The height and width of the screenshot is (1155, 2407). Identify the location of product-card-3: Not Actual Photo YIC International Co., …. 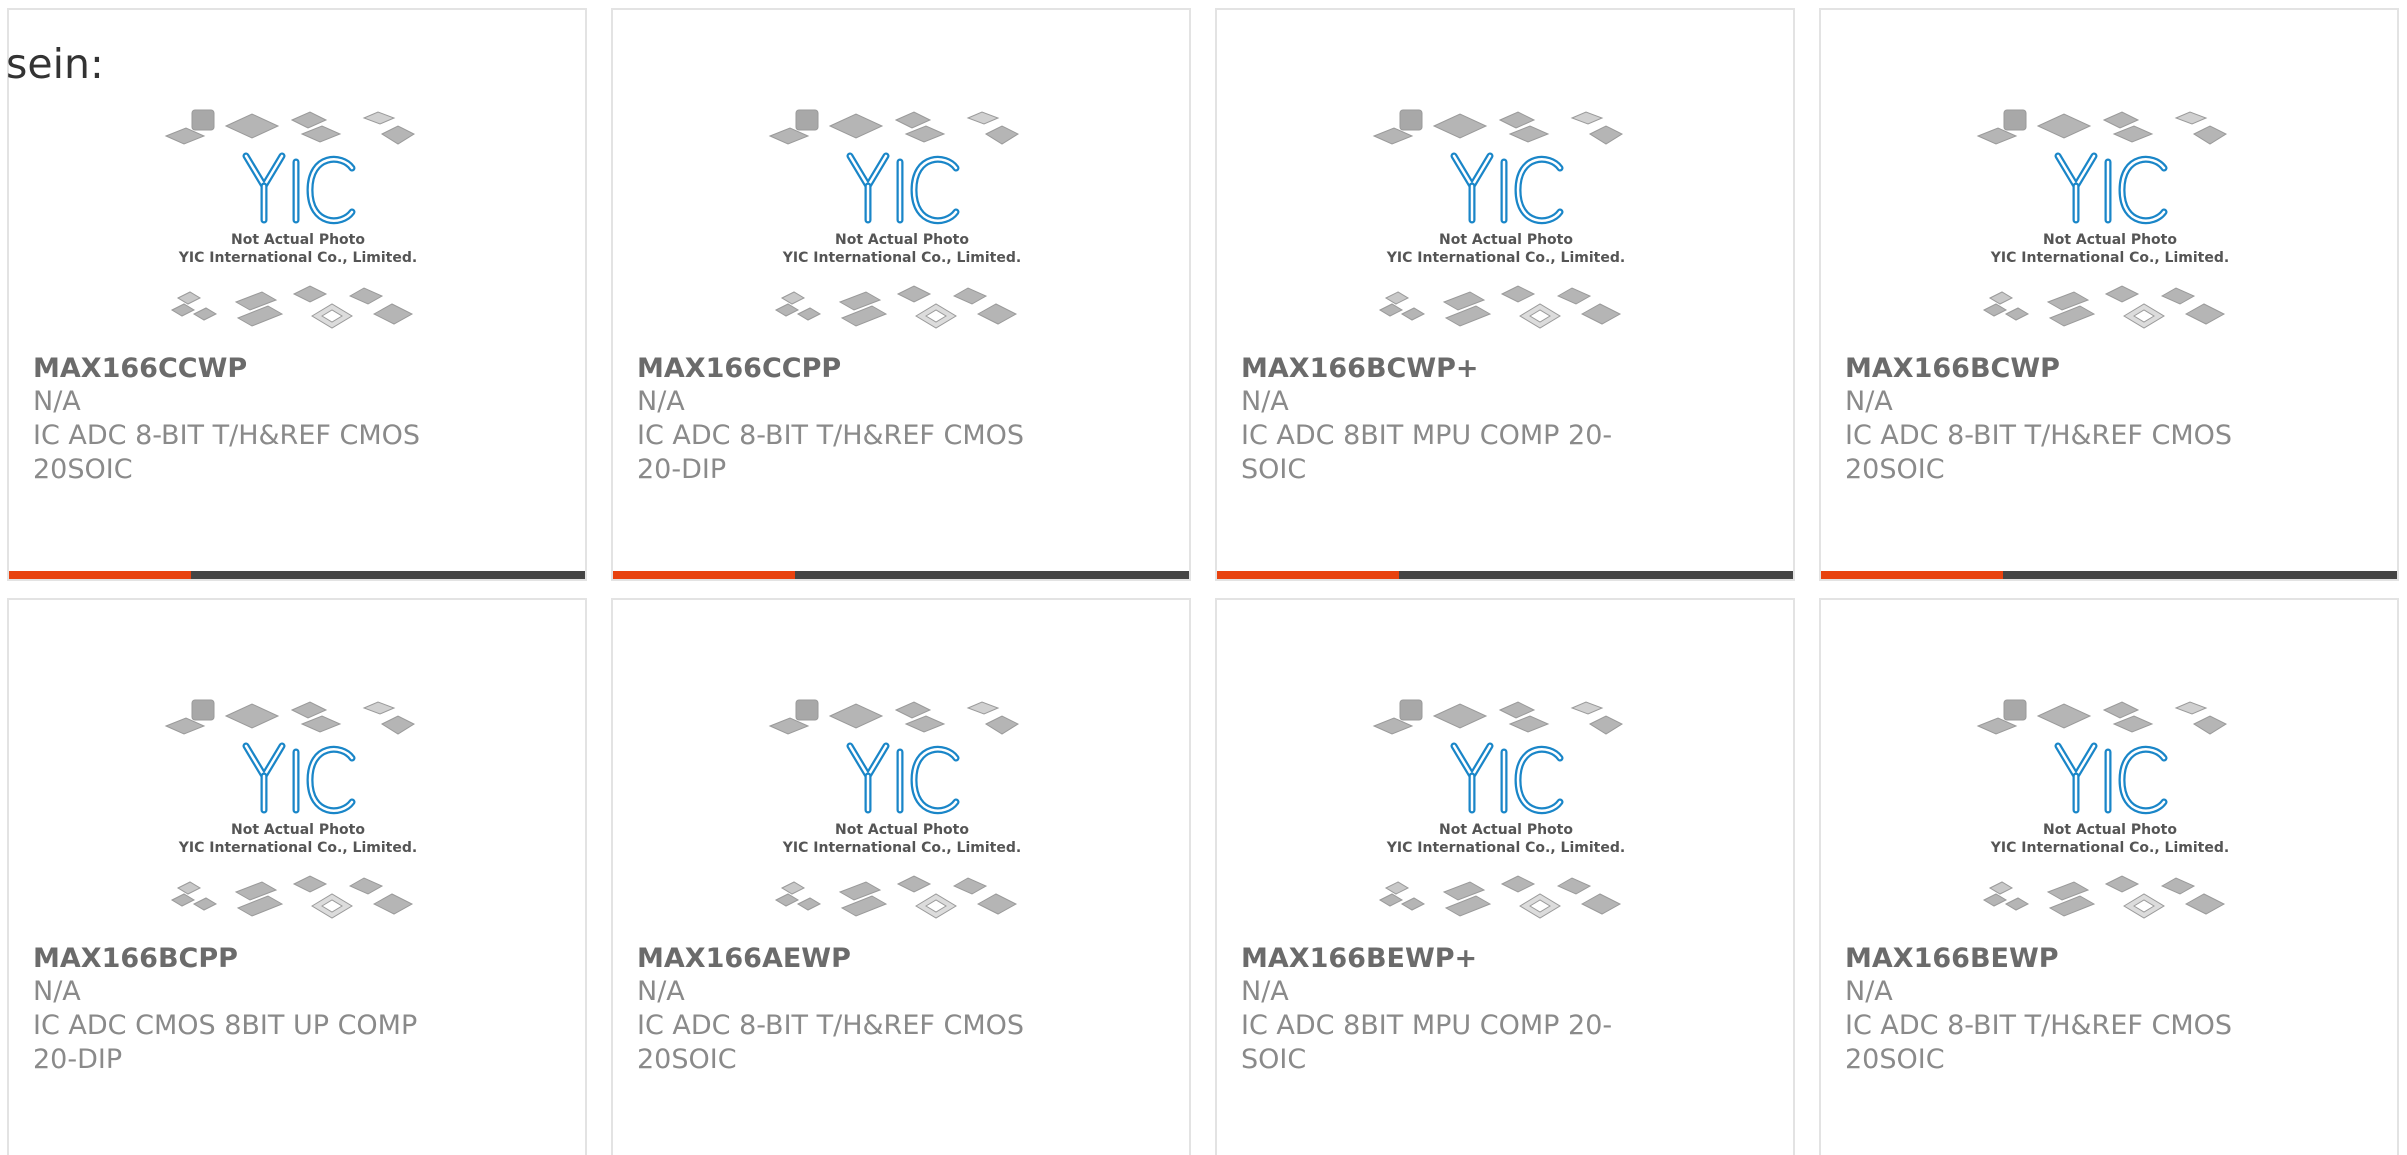
(2109, 294).